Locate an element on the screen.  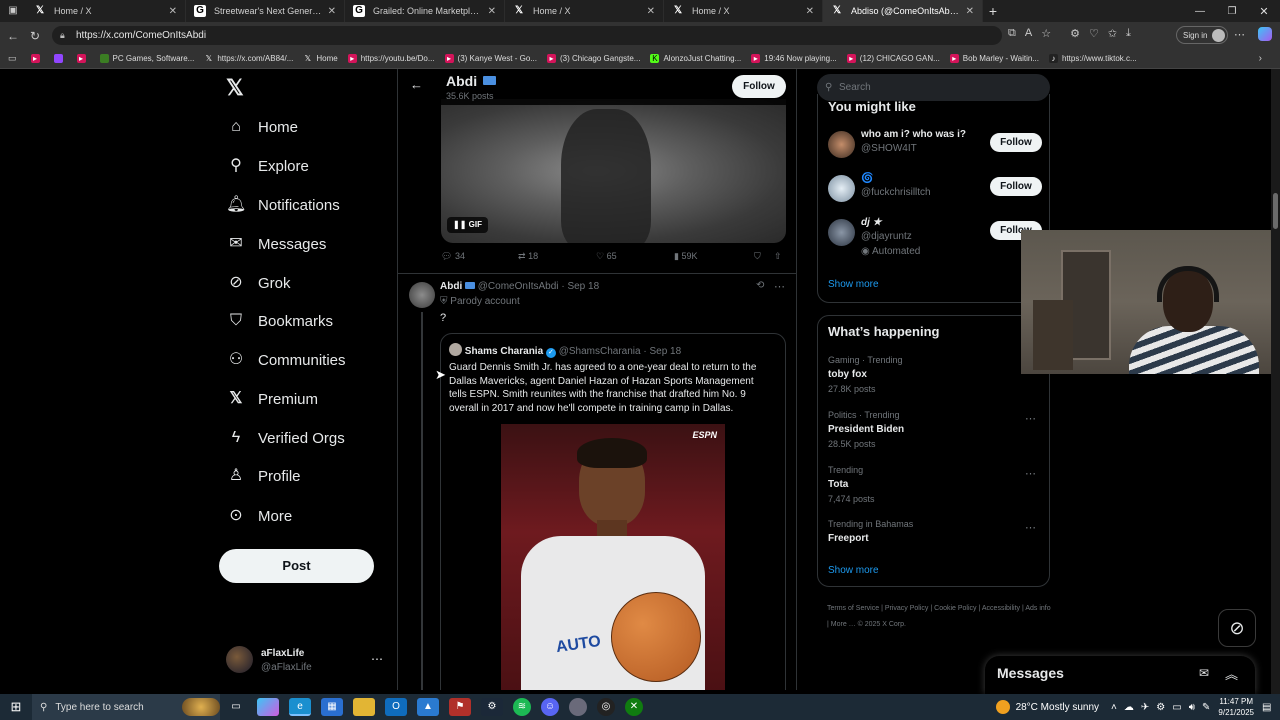
browser-tab: G Streetwear's Next Generation Col ✕ is located at coordinates (265, 11).